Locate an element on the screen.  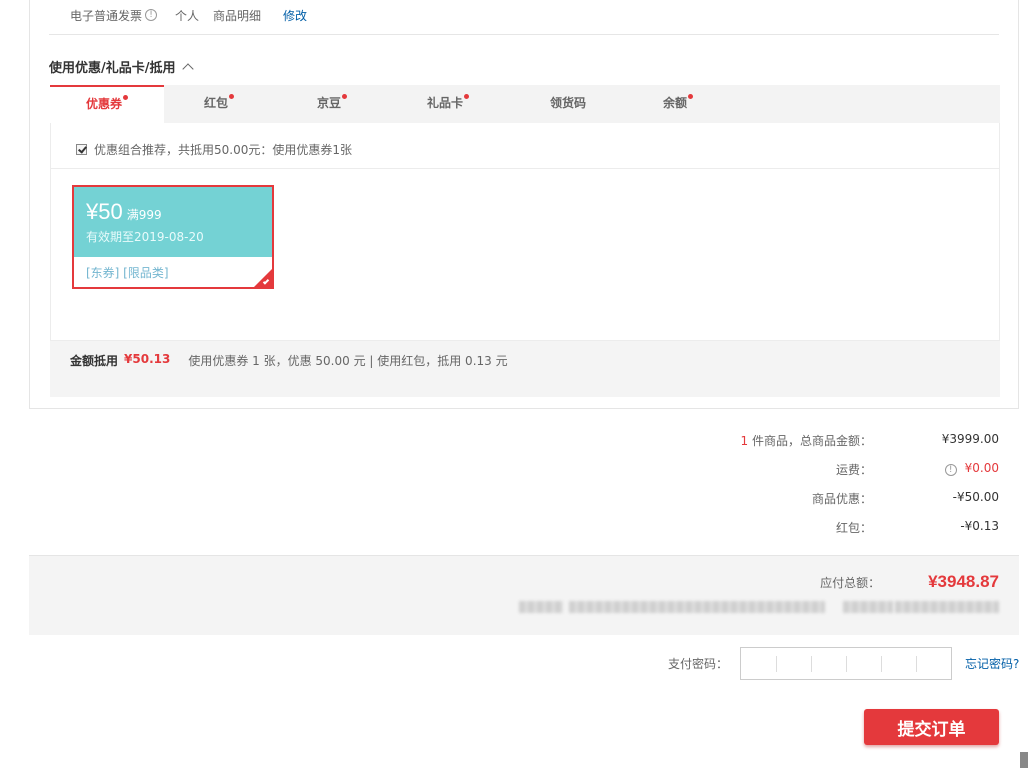
redpacket-label: 红包： is located at coordinates (853, 528).